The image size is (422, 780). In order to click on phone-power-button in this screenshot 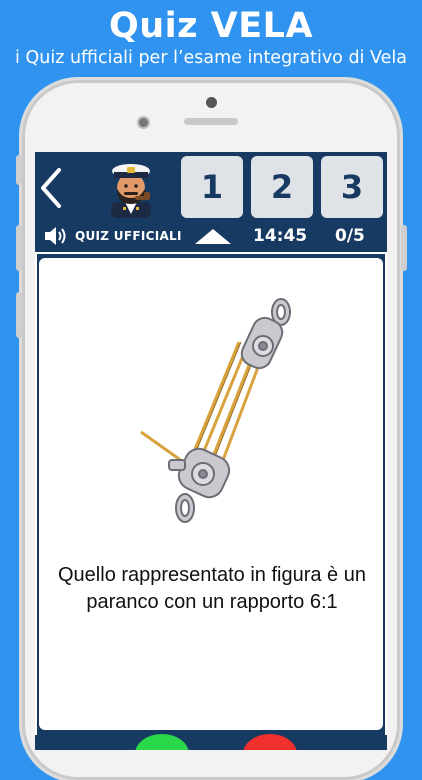, I will do `click(404, 248)`.